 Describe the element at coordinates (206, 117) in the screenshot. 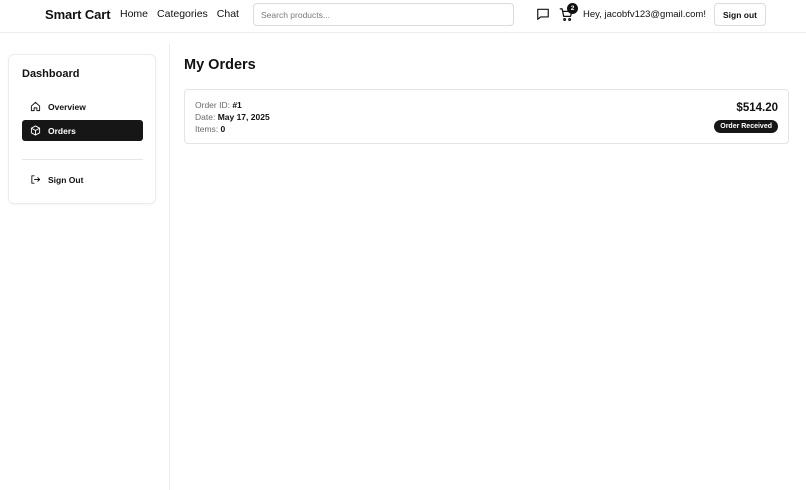

I see `order-date-label: Date:` at that location.